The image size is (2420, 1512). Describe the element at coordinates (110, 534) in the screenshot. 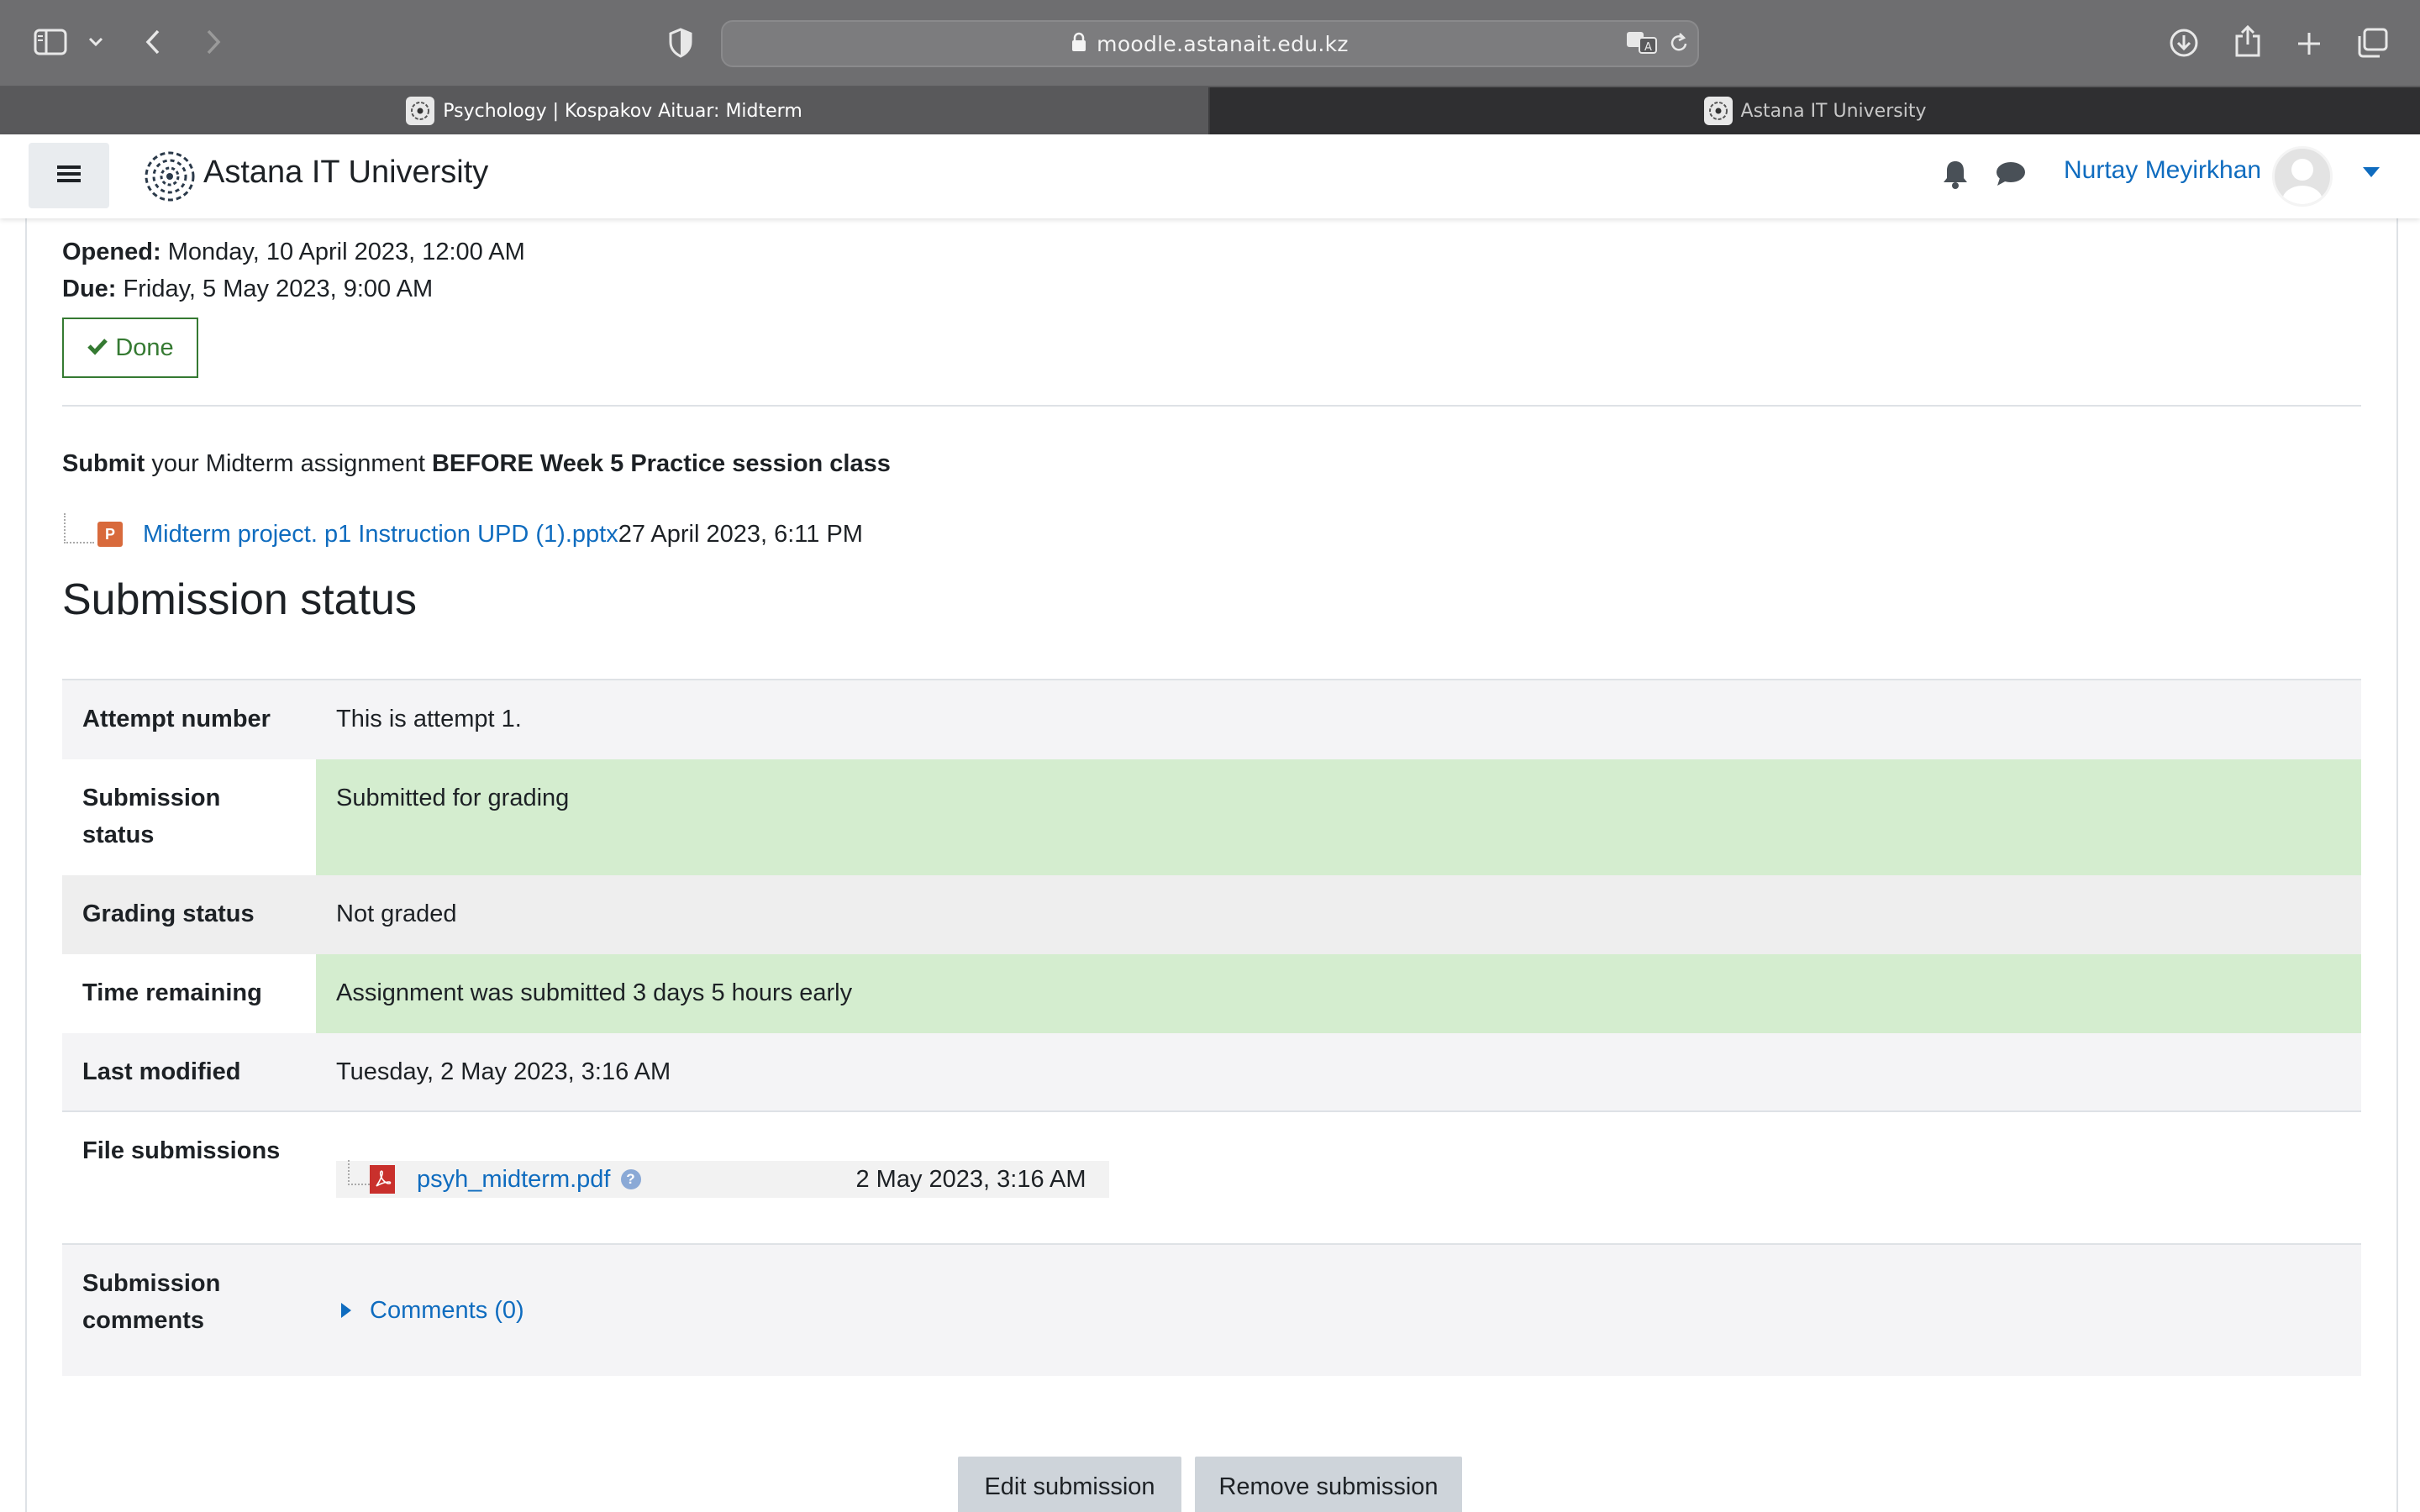

I see `pptx-file-icon: P` at that location.